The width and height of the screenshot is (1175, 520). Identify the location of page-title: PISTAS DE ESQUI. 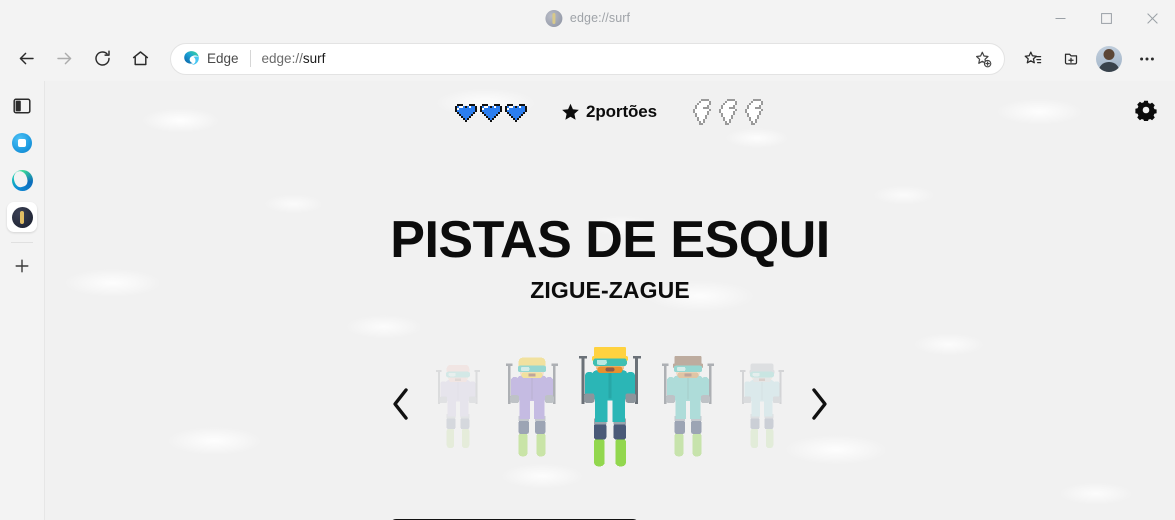
(610, 240).